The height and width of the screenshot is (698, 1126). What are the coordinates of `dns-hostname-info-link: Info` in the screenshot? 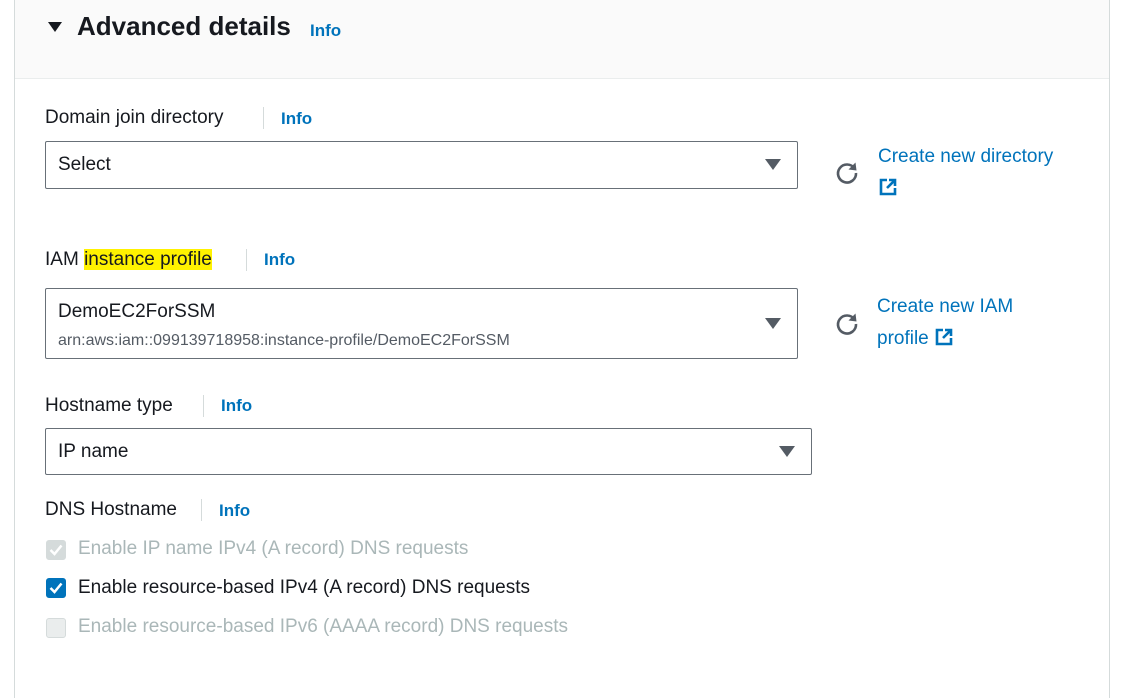 It's located at (234, 511).